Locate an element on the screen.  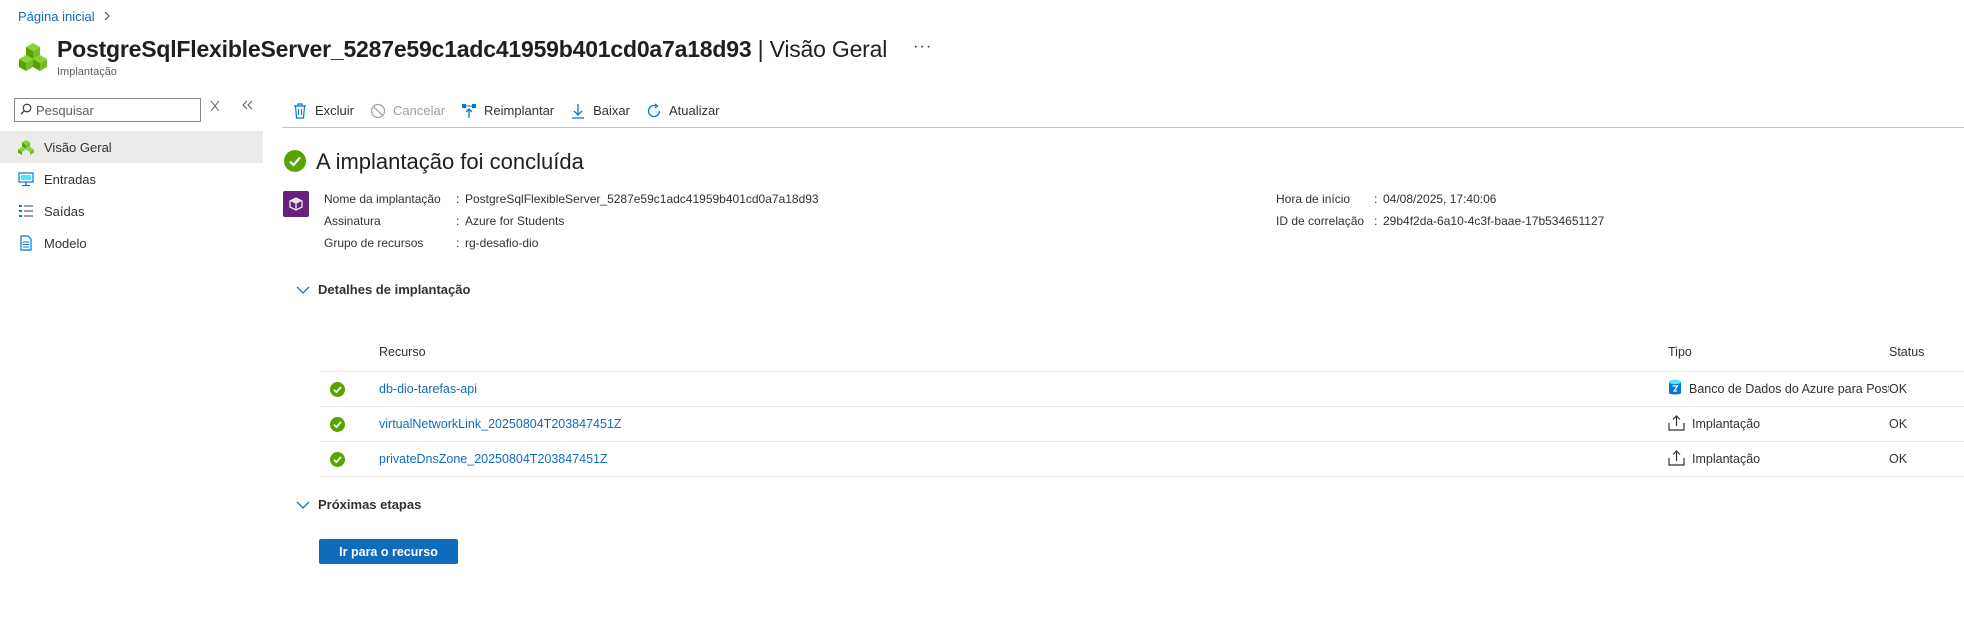
breadcrumb: Página inicial is located at coordinates (64, 16).